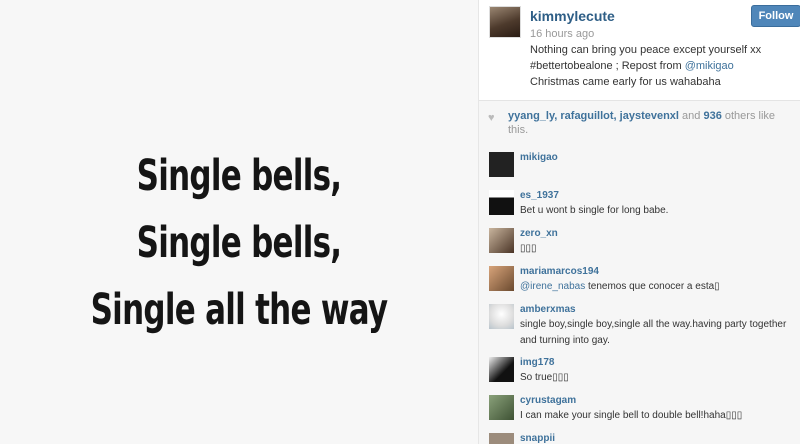  What do you see at coordinates (552, 286) in the screenshot?
I see `comment-mention: @irene_nabas` at bounding box center [552, 286].